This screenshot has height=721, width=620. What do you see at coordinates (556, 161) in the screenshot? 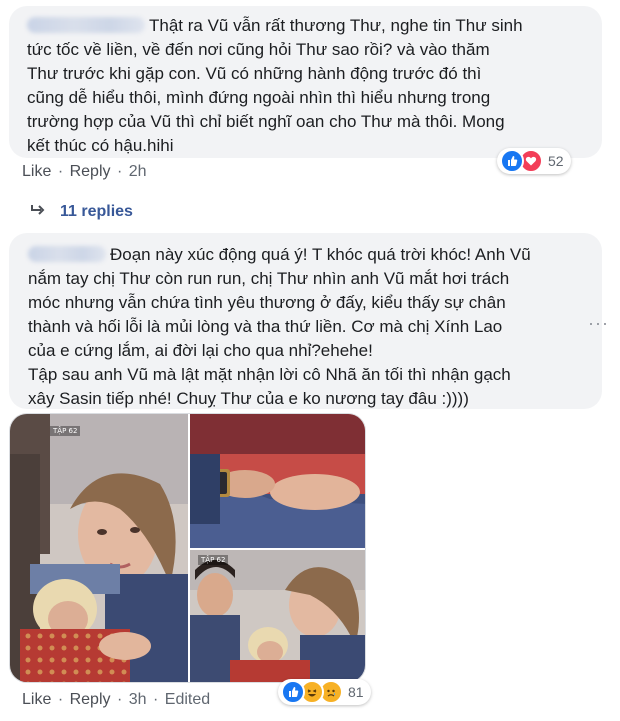
I see `reaction-count: 52` at bounding box center [556, 161].